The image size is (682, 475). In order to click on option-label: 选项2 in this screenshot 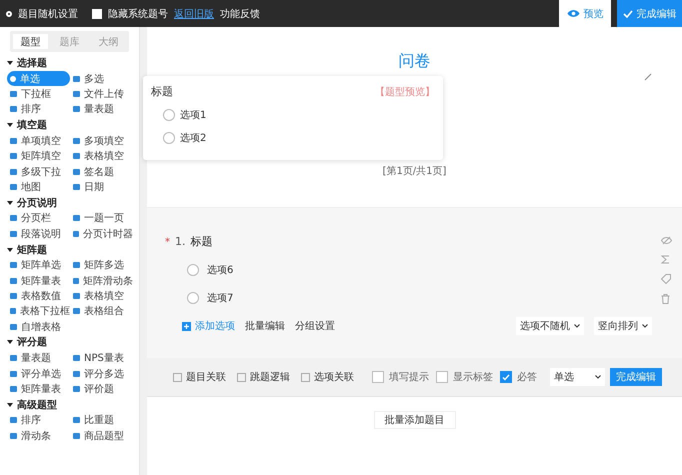, I will do `click(193, 138)`.